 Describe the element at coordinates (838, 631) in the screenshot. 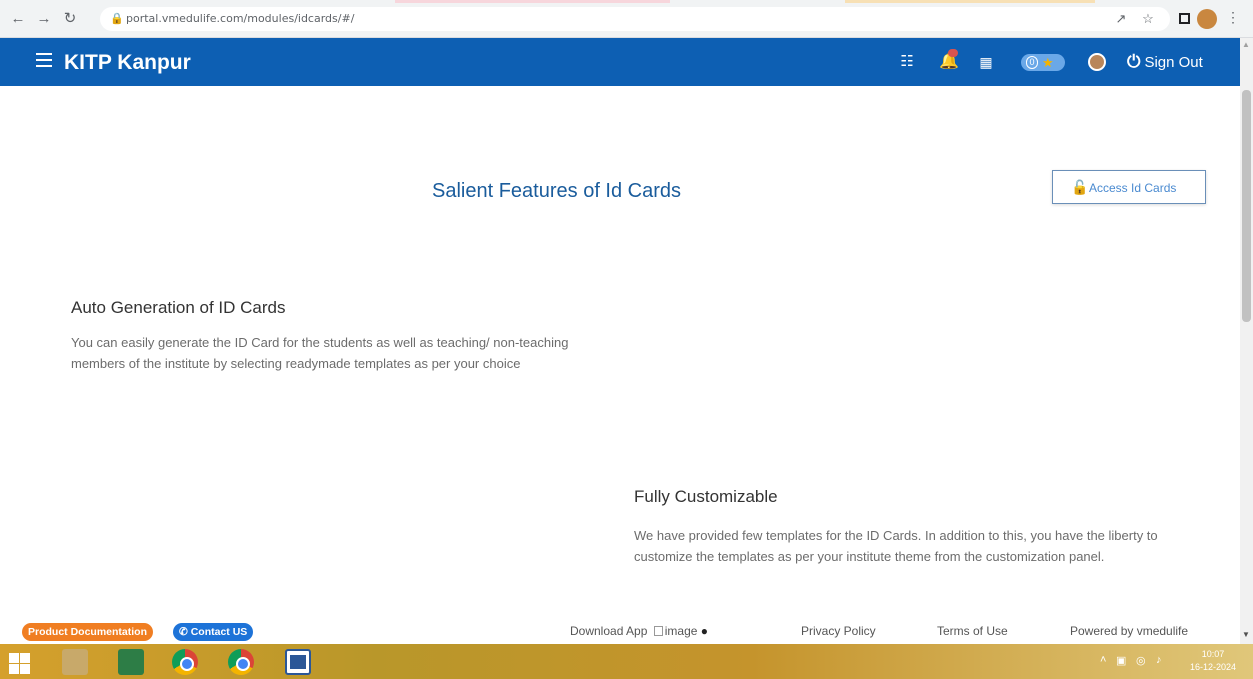

I see `privacy-policy-link: Privacy Policy` at that location.